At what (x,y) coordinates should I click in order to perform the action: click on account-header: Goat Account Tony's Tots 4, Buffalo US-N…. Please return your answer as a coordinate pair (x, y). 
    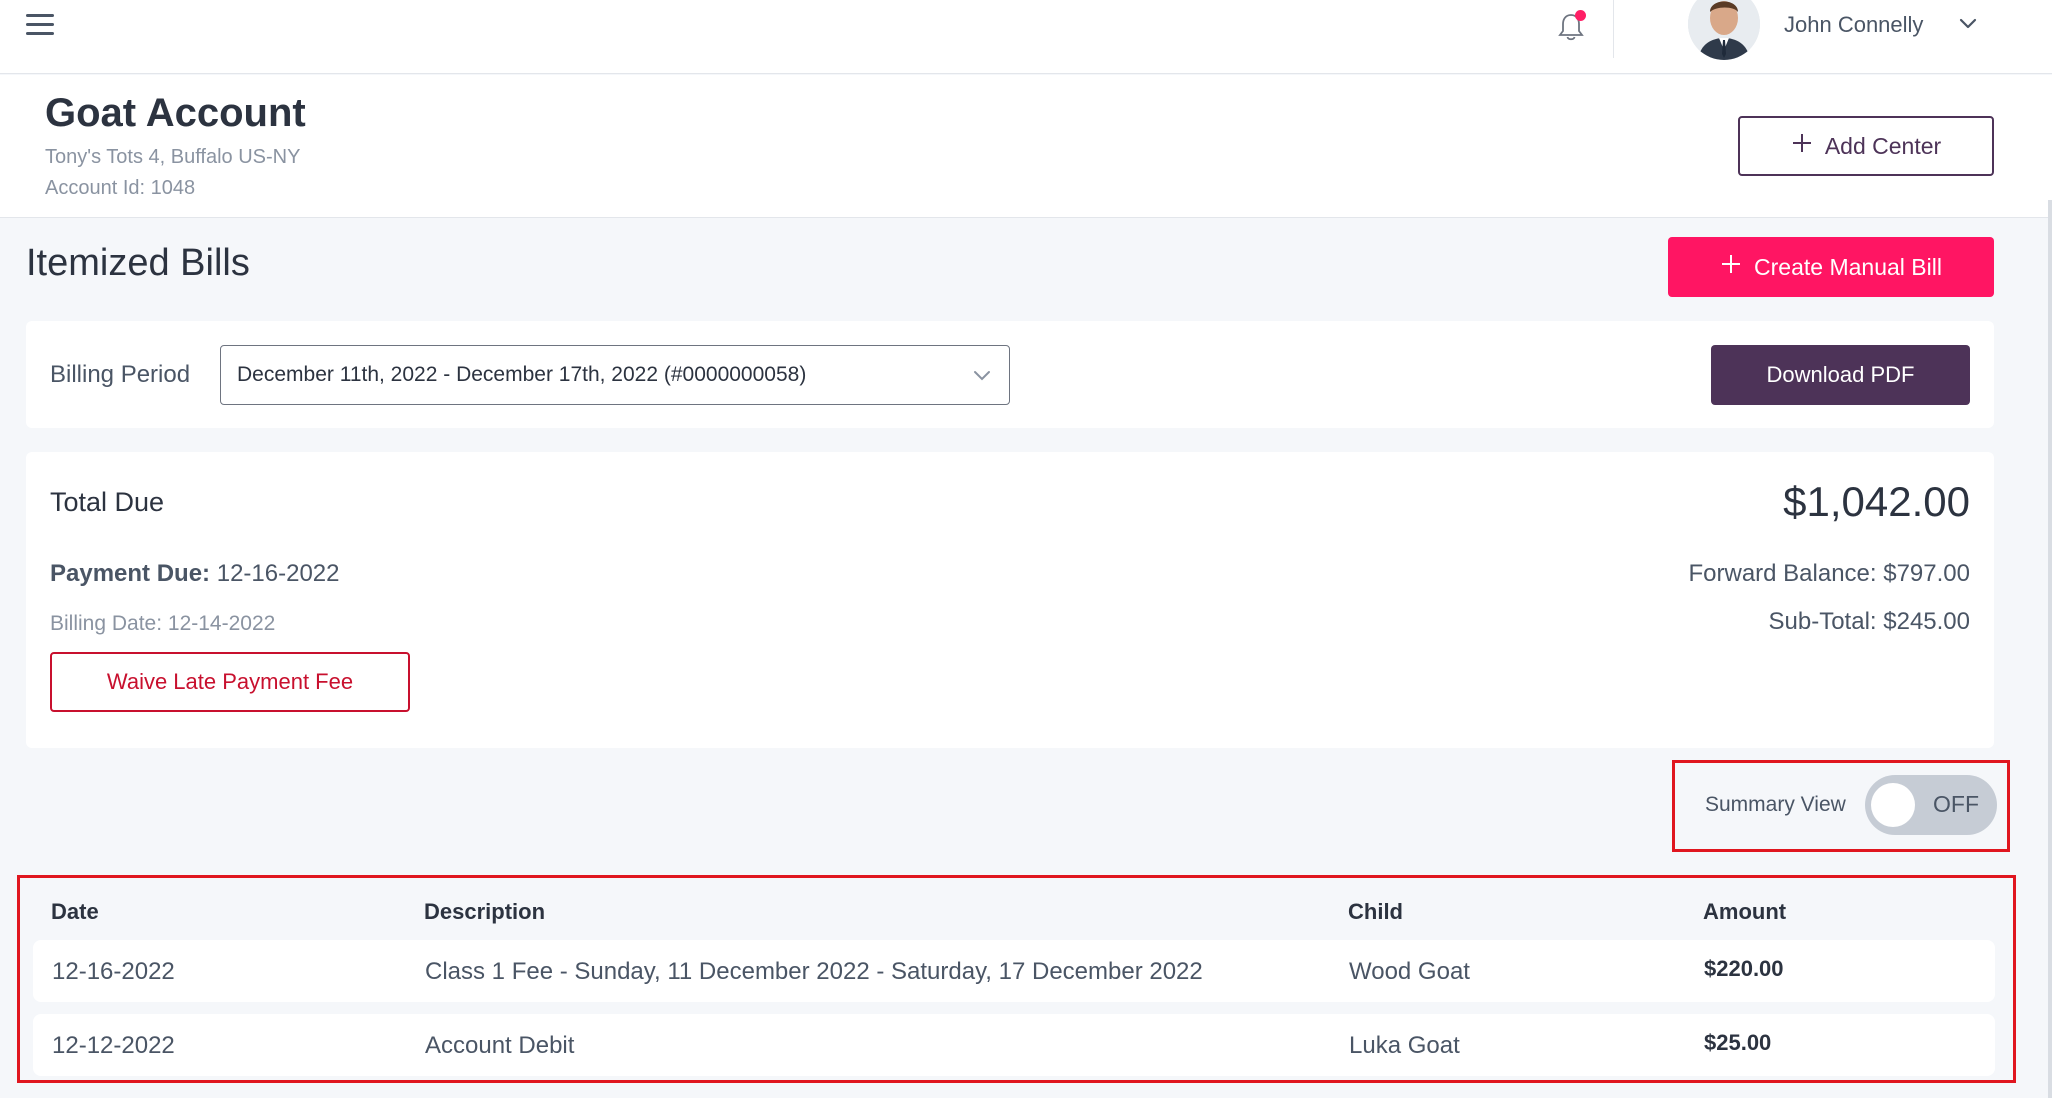
    Looking at the image, I should click on (1026, 146).